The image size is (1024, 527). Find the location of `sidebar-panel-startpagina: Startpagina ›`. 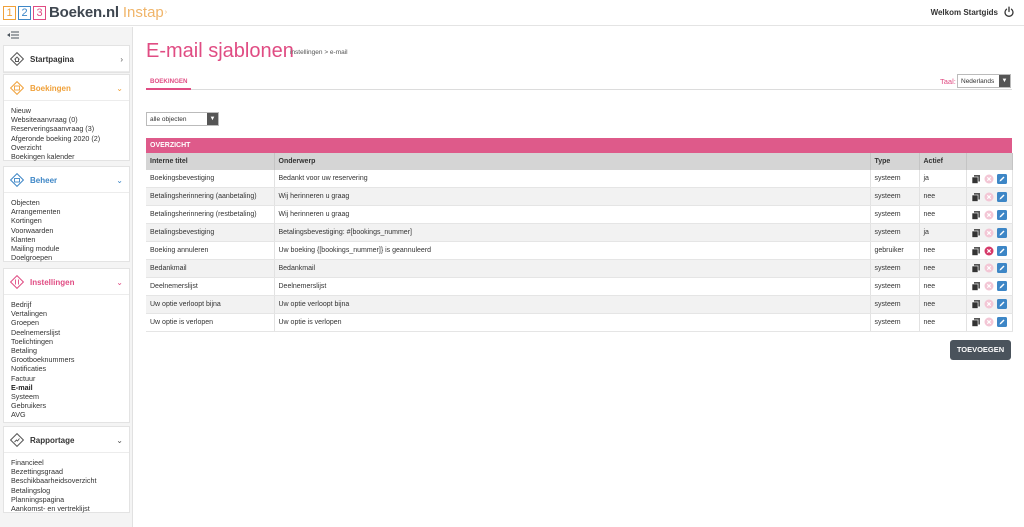

sidebar-panel-startpagina: Startpagina › is located at coordinates (66, 59).